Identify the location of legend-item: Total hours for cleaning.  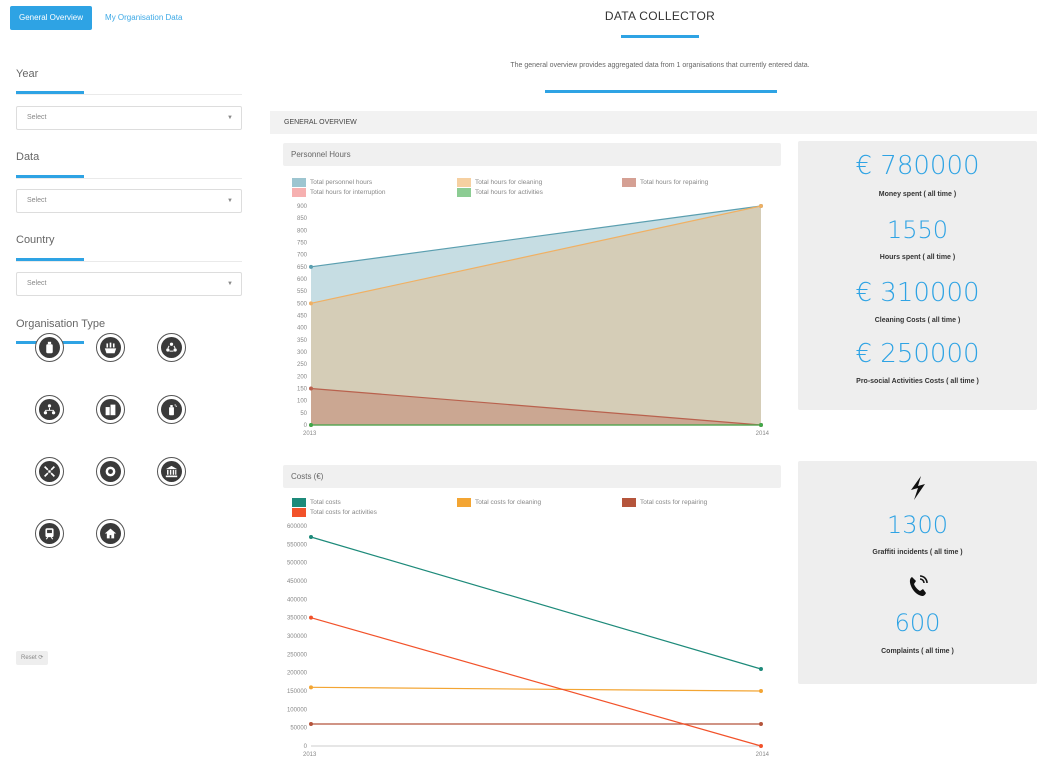
(499, 182).